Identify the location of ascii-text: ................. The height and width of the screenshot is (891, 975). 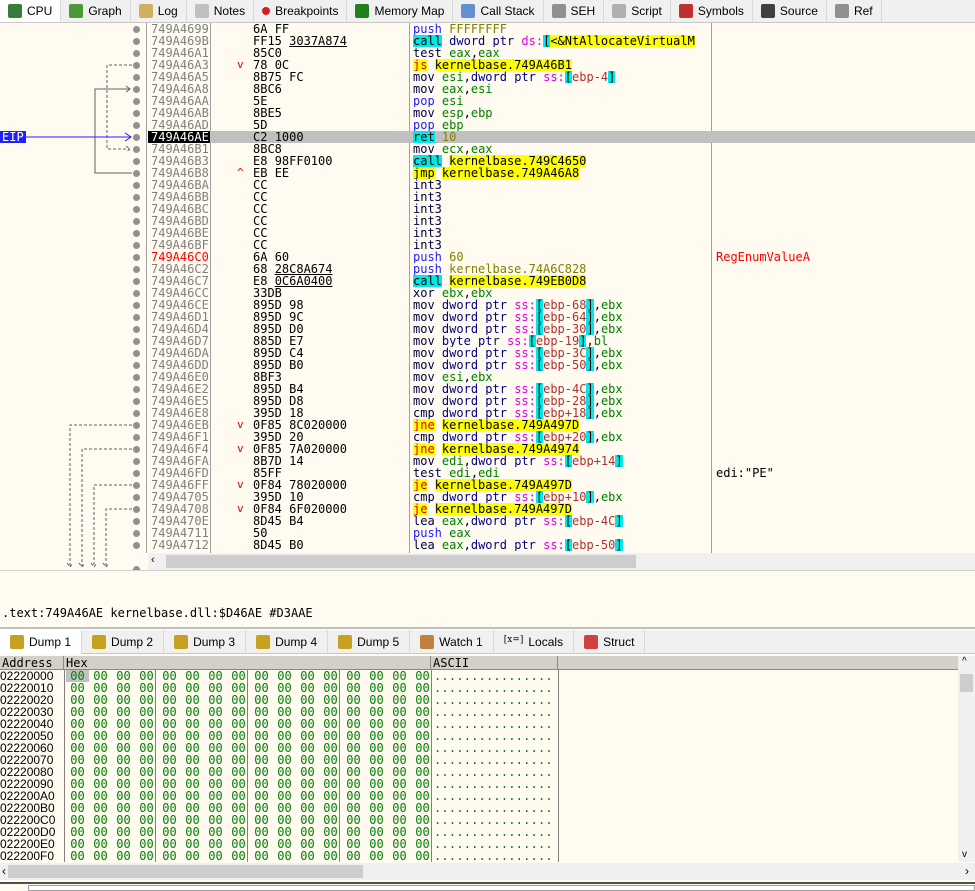
(493, 855).